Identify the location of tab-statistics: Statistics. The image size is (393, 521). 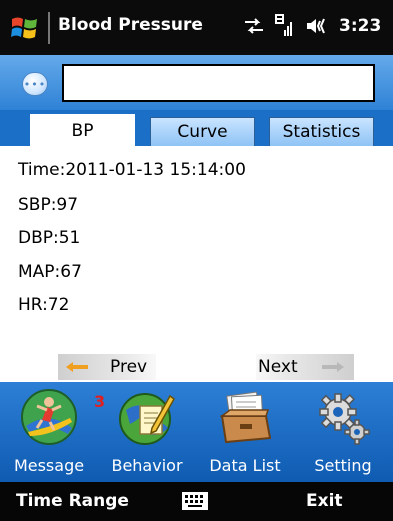
(321, 131).